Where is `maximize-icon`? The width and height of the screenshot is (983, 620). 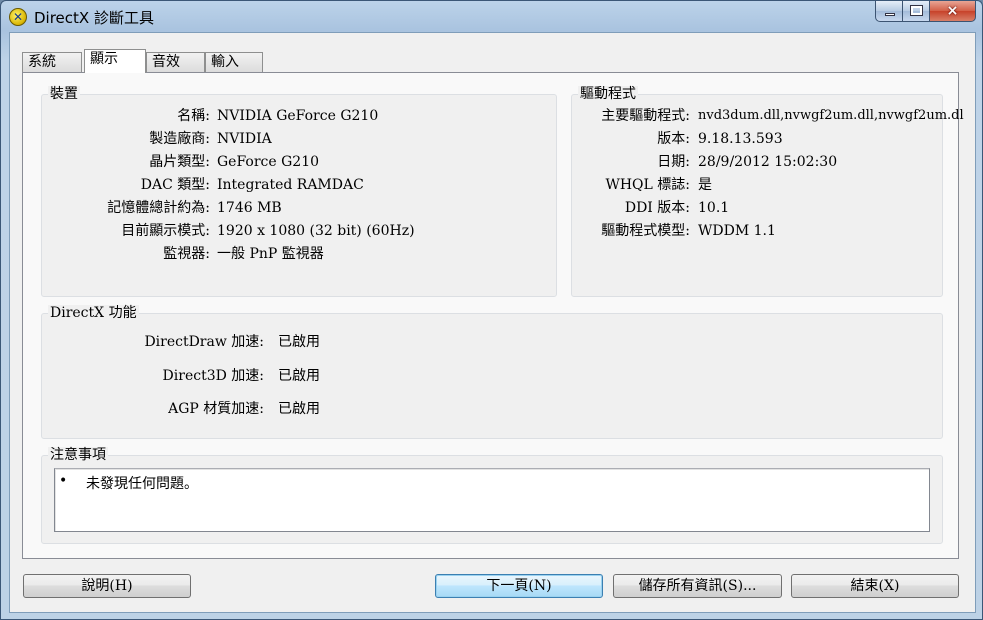
maximize-icon is located at coordinates (916, 10).